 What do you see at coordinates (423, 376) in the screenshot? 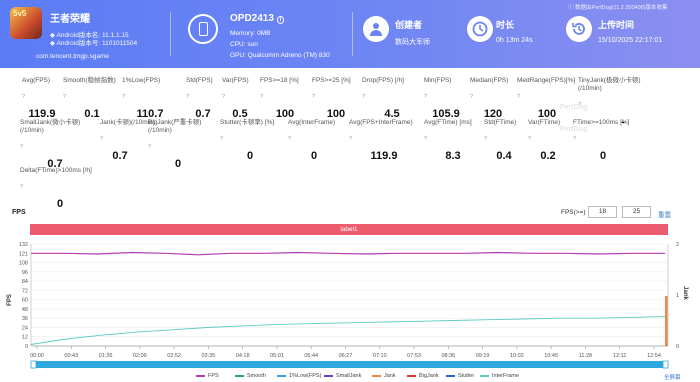
I see `legend-item: BigJank` at bounding box center [423, 376].